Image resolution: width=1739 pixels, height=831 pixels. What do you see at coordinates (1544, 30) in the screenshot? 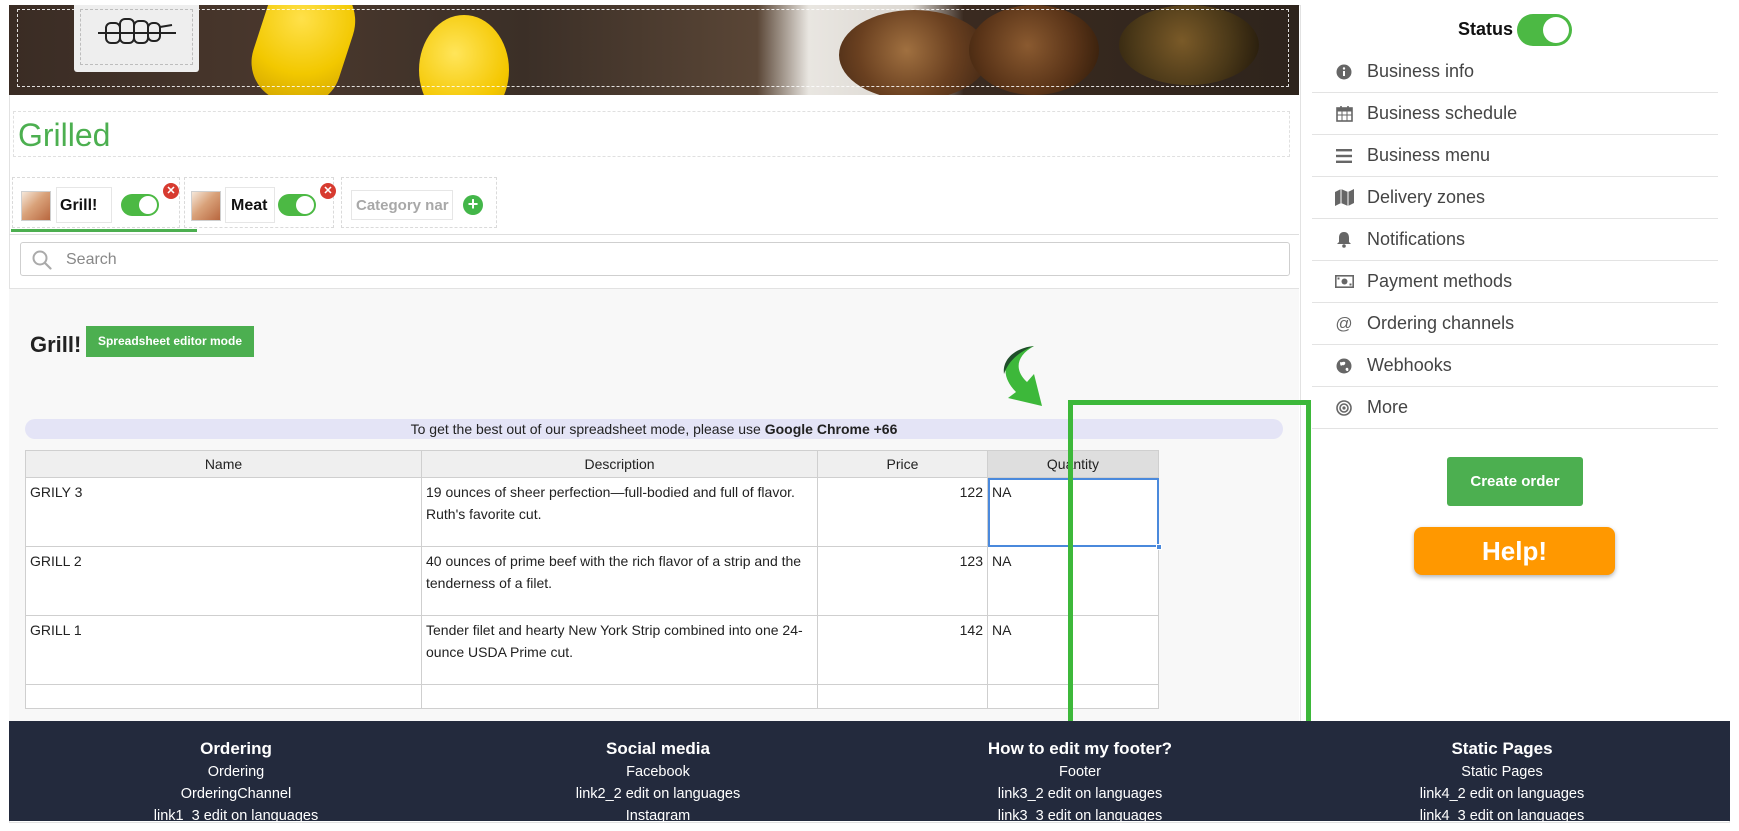
I see `status-toggle` at bounding box center [1544, 30].